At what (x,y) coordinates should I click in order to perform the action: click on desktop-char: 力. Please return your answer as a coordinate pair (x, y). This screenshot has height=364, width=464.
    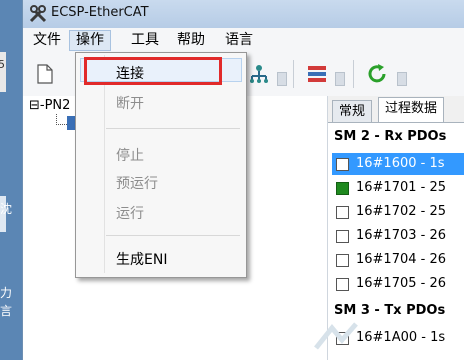
    Looking at the image, I should click on (6, 293).